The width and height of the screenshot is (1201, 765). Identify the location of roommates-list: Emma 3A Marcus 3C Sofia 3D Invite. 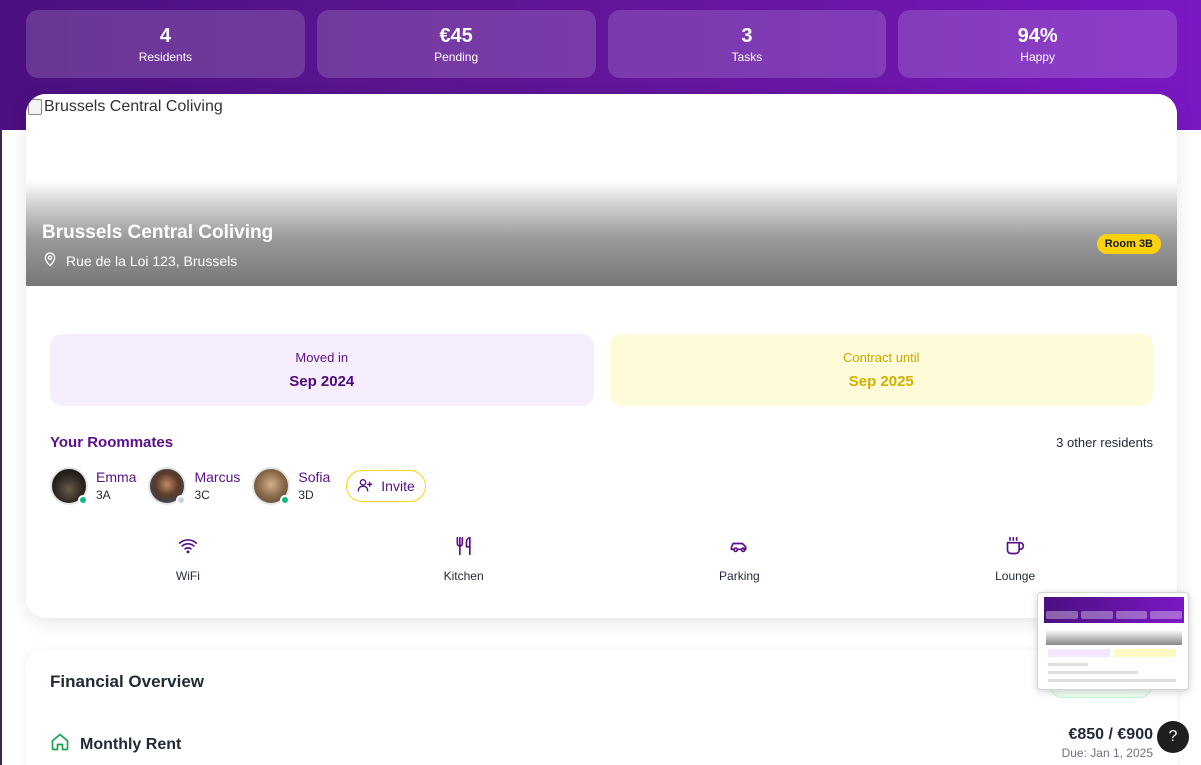
(238, 486).